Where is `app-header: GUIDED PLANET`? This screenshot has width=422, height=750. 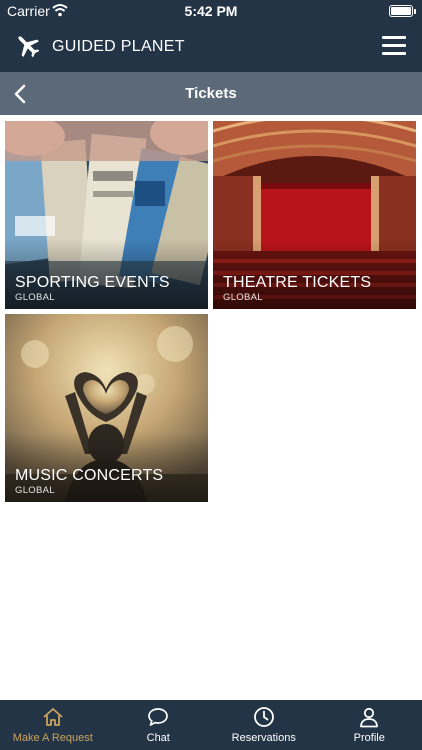
app-header: GUIDED PLANET is located at coordinates (211, 47).